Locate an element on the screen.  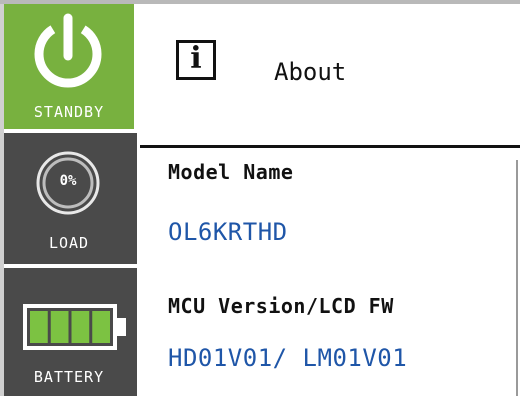
standby-label: STANDBY is located at coordinates (69, 112).